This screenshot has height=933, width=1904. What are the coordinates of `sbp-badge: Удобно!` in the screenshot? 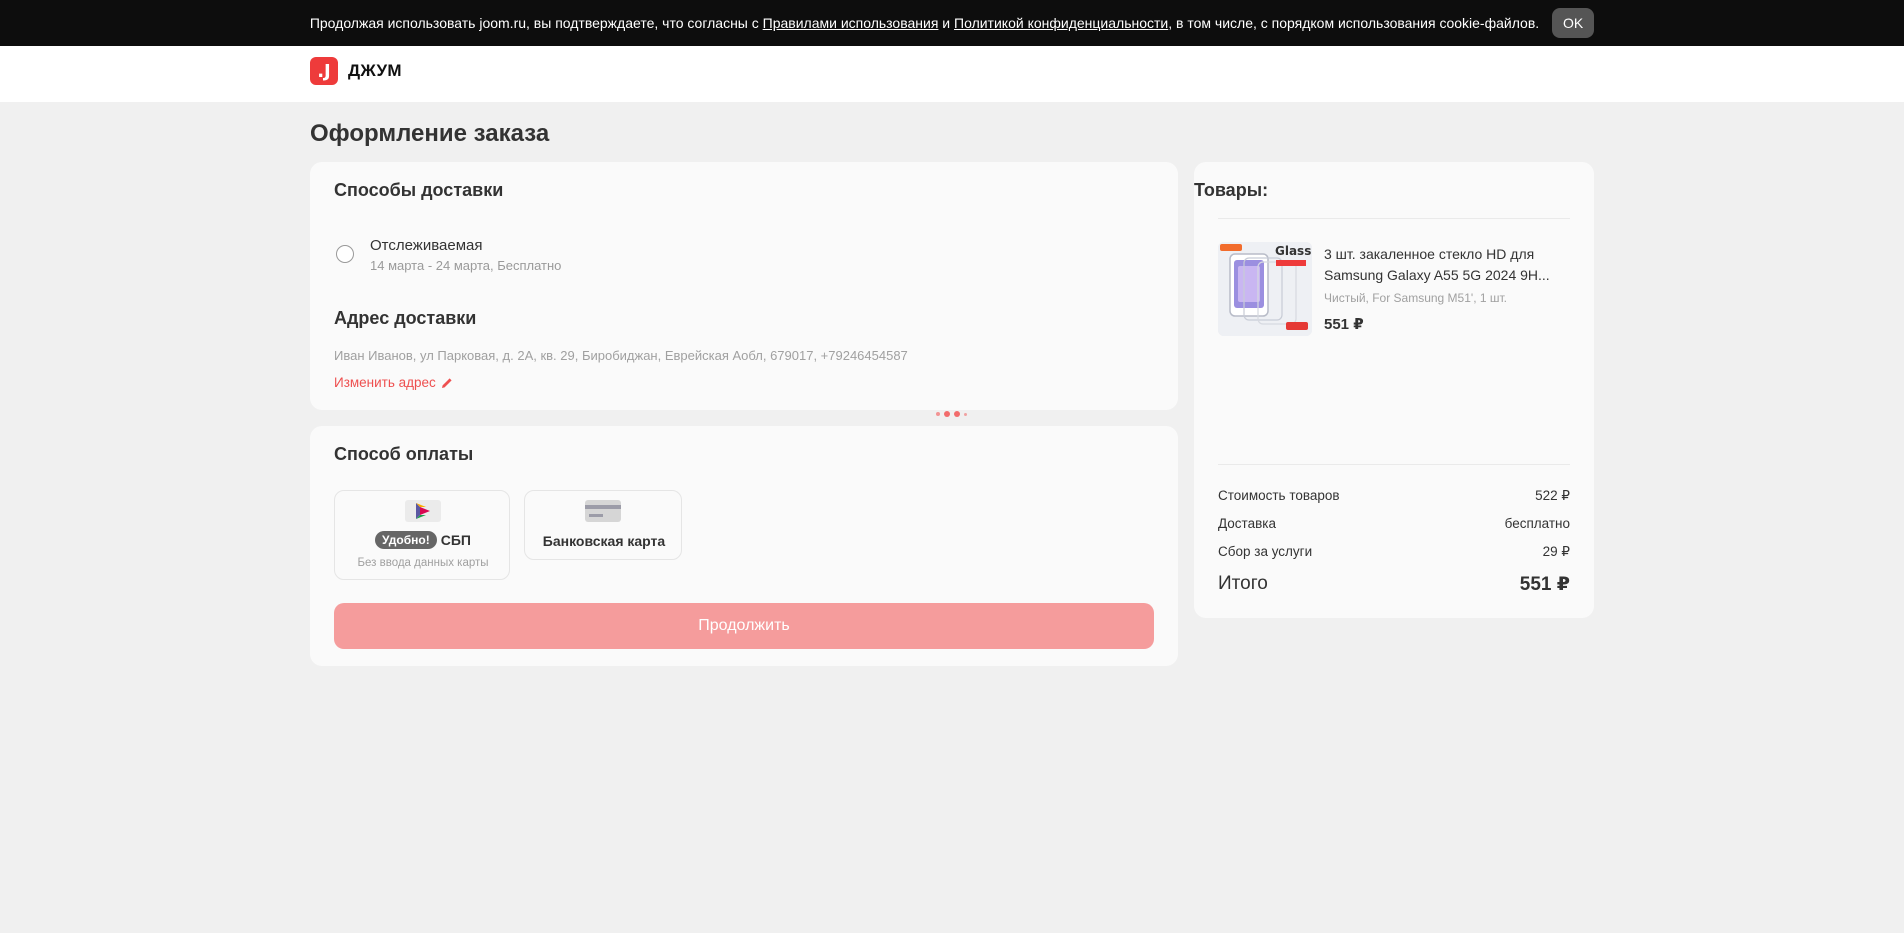 It's located at (406, 540).